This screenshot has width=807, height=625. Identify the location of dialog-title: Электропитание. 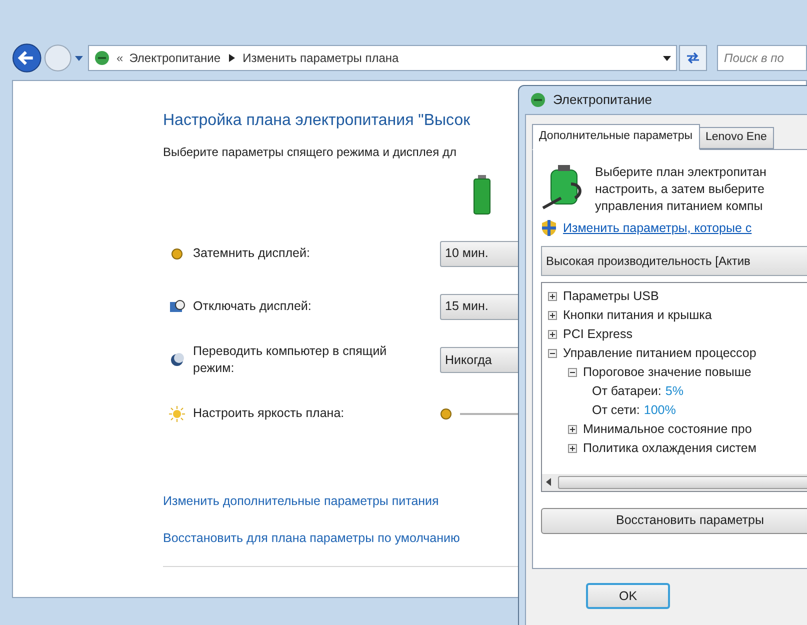
(602, 100).